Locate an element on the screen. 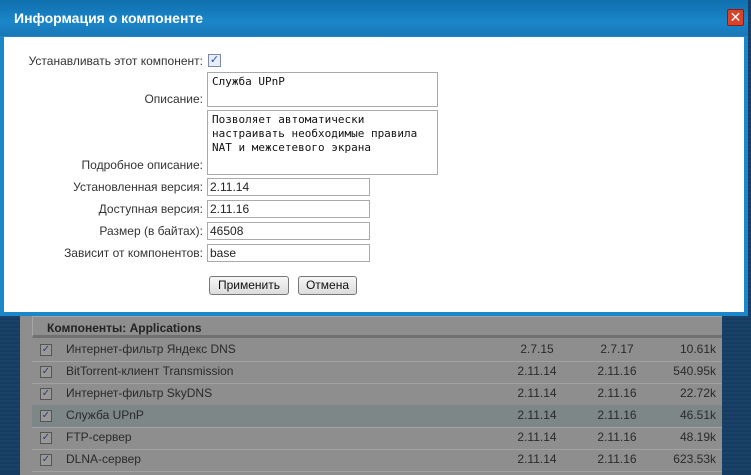 Image resolution: width=751 pixels, height=475 pixels. depends-field: base is located at coordinates (288, 253).